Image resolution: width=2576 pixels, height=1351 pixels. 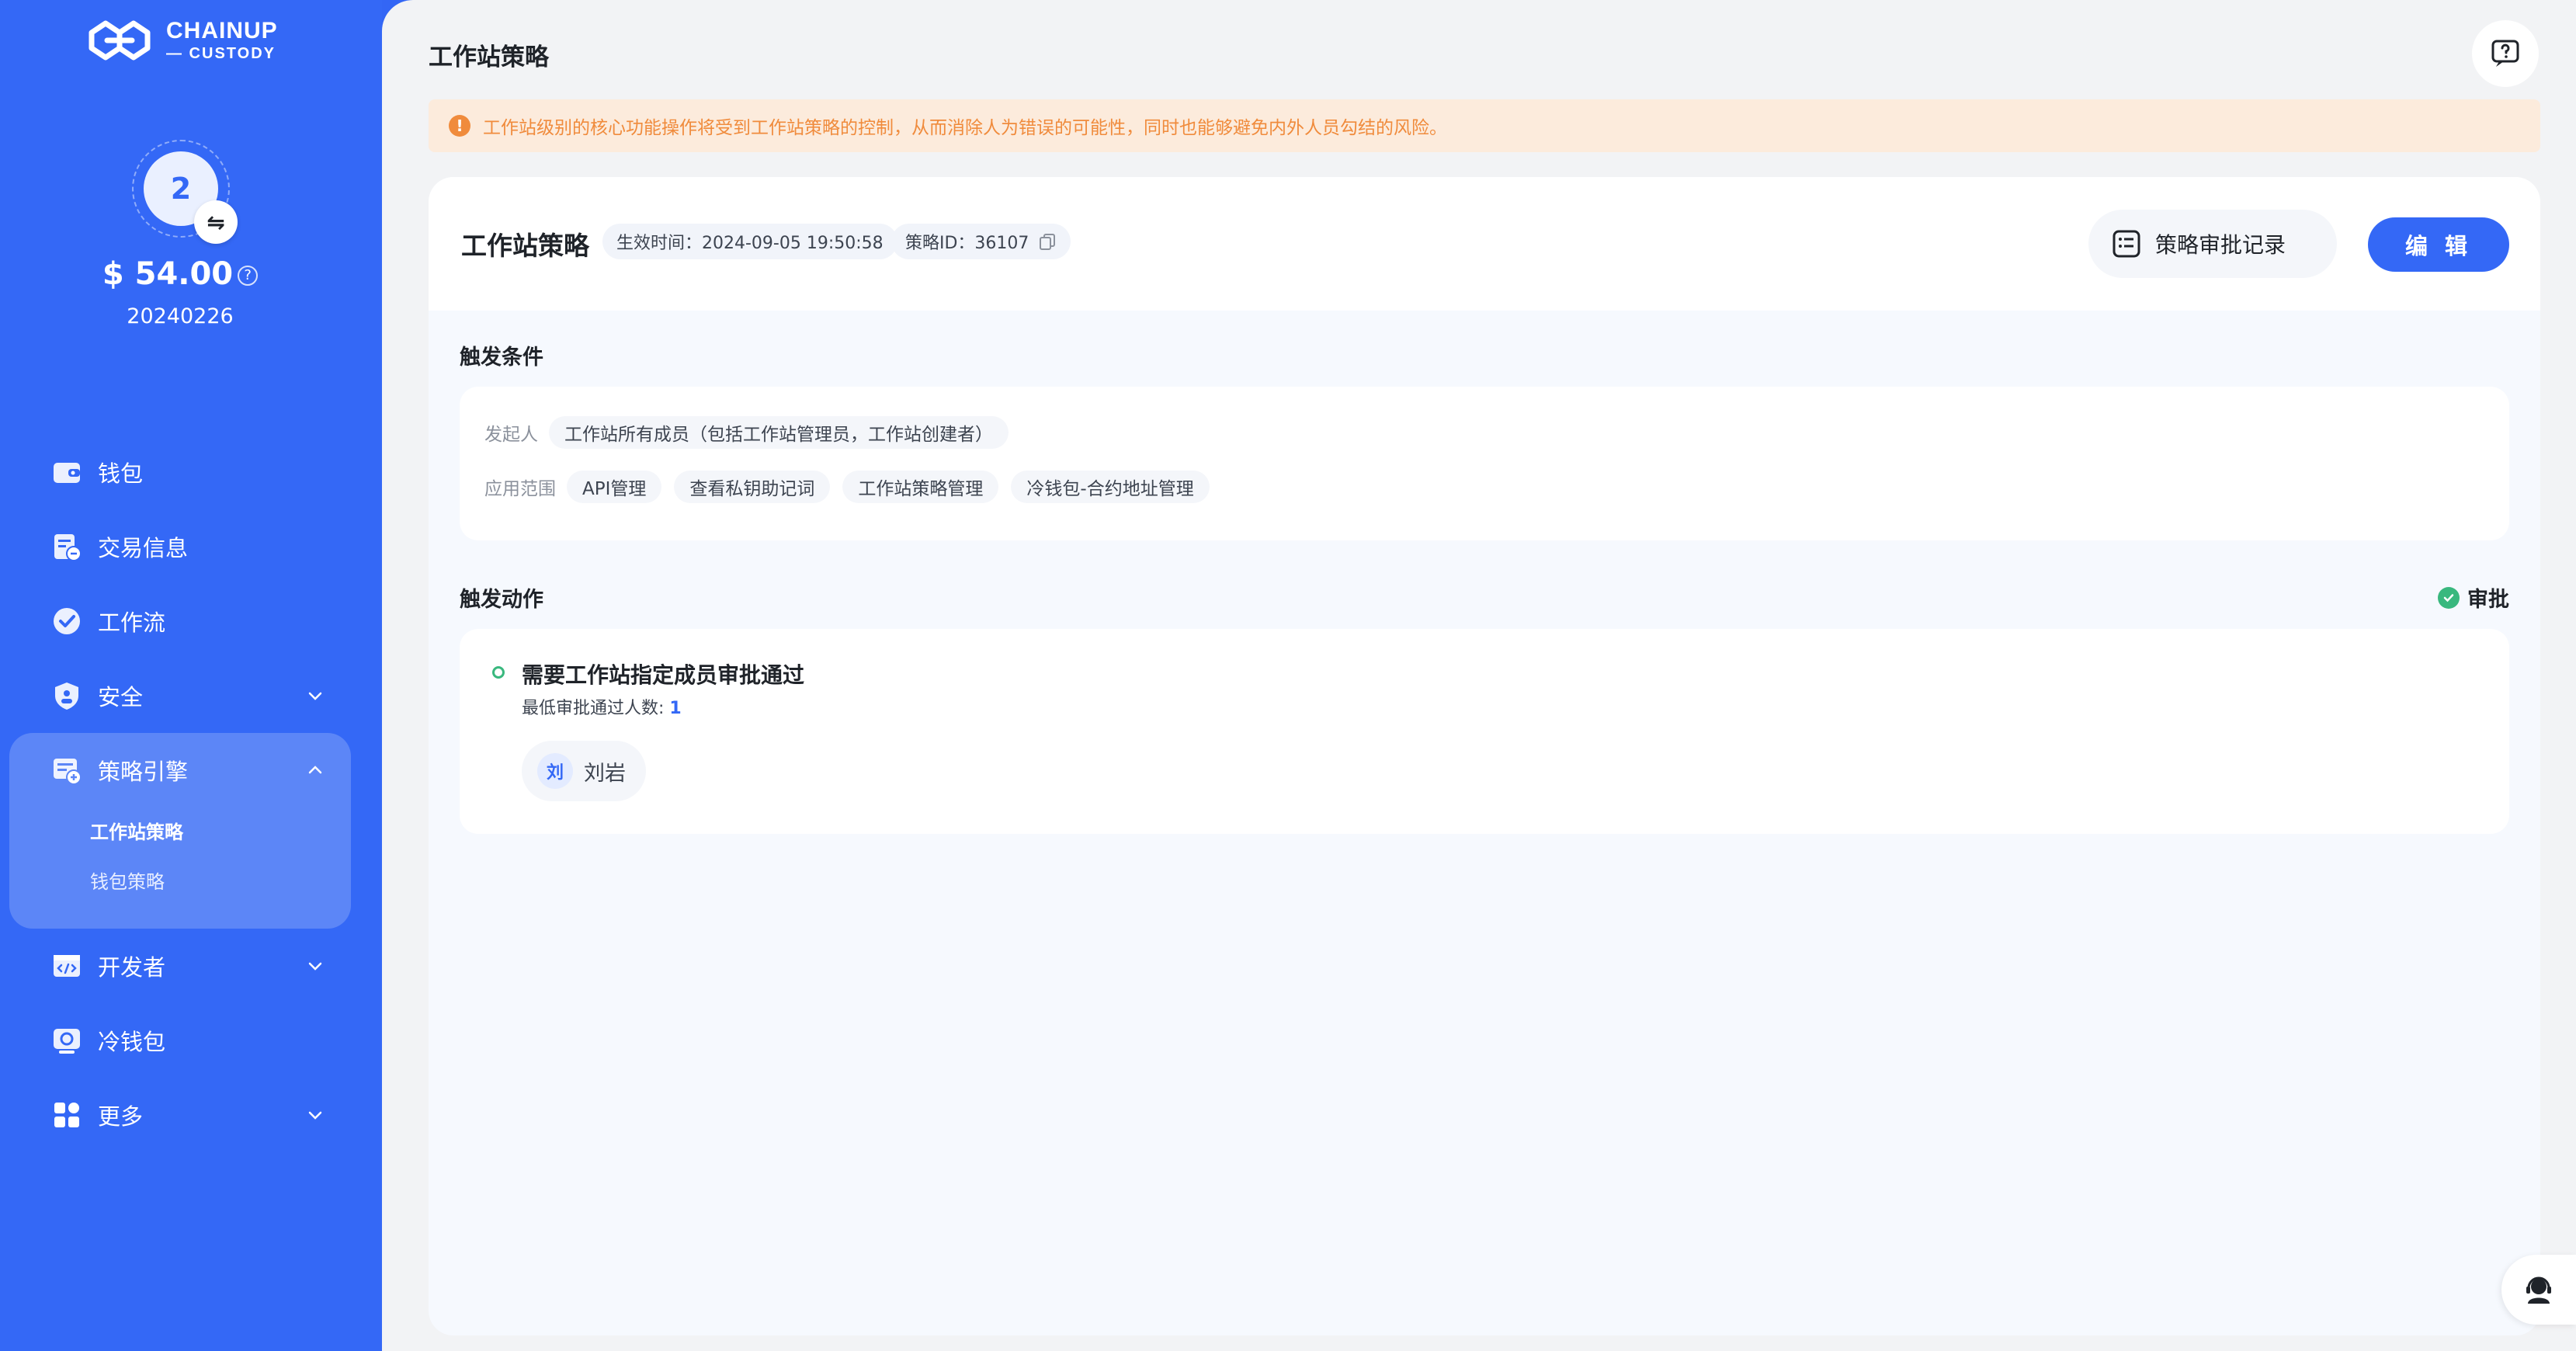 What do you see at coordinates (66, 621) in the screenshot?
I see `workflow-icon` at bounding box center [66, 621].